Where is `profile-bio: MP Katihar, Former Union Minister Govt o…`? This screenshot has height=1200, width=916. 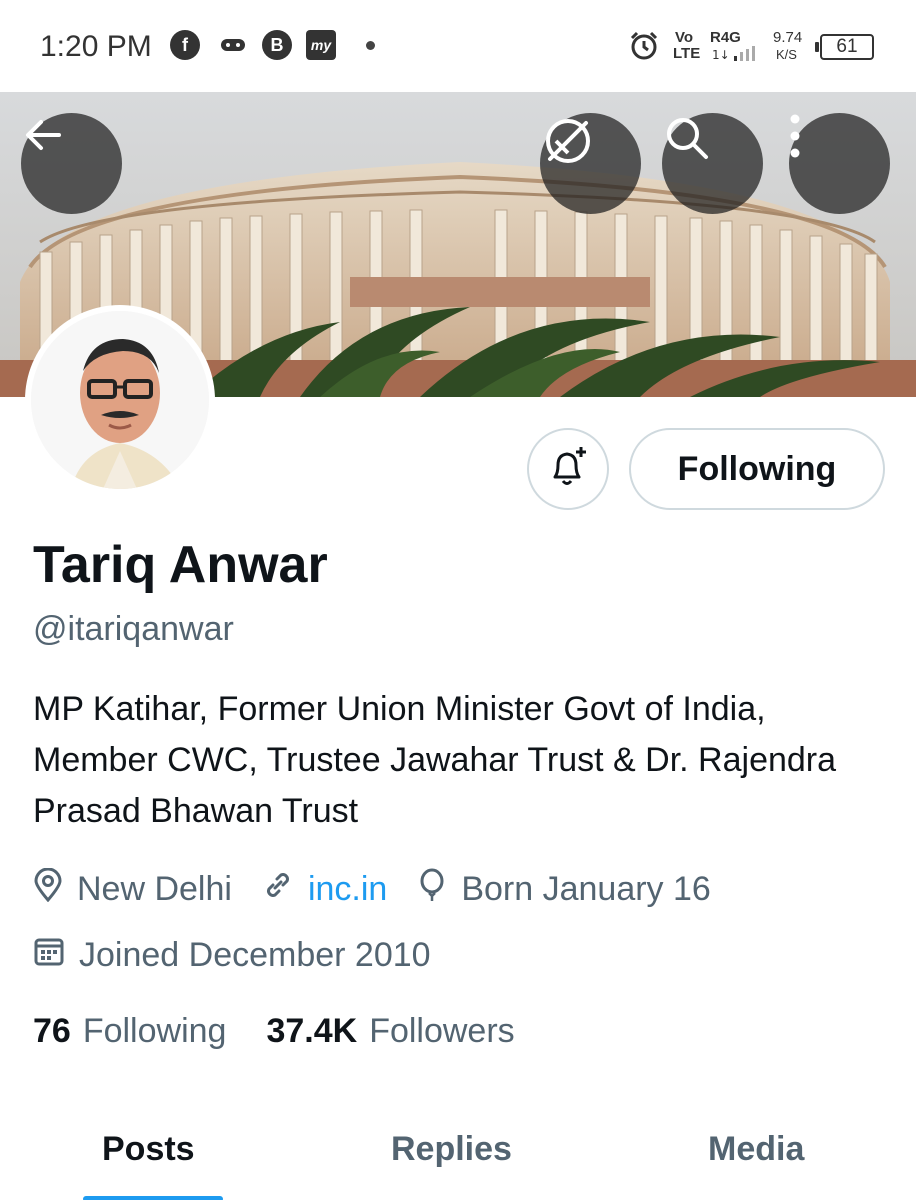
profile-bio: MP Katihar, Former Union Minister Govt o… is located at coordinates (435, 760).